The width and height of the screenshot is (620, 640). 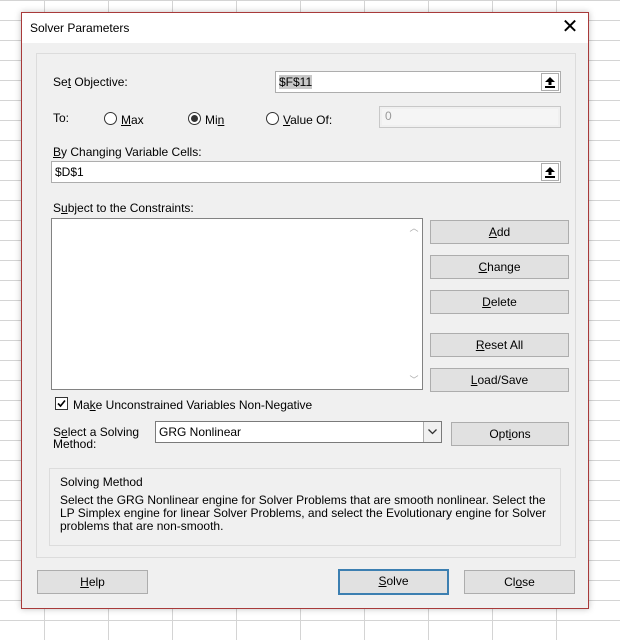 What do you see at coordinates (214, 120) in the screenshot?
I see `min-radio-label: Min` at bounding box center [214, 120].